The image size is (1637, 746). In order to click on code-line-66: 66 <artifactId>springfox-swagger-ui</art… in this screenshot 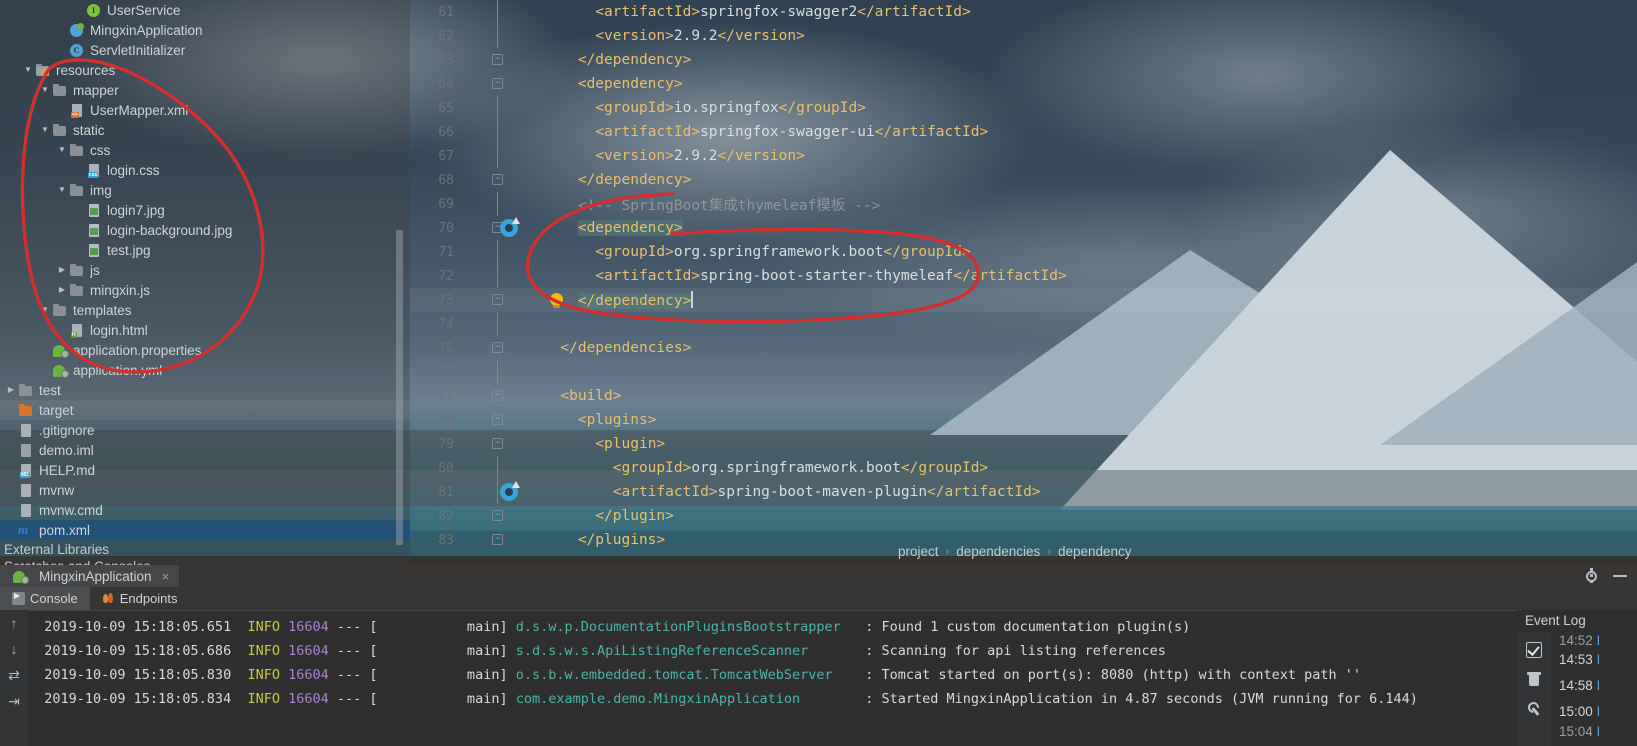, I will do `click(1023, 132)`.